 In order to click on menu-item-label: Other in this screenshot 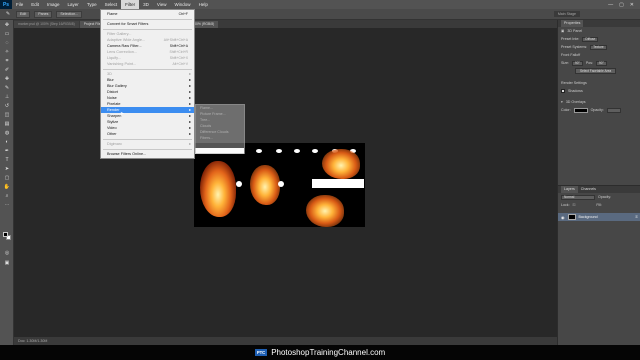, I will do `click(112, 134)`.